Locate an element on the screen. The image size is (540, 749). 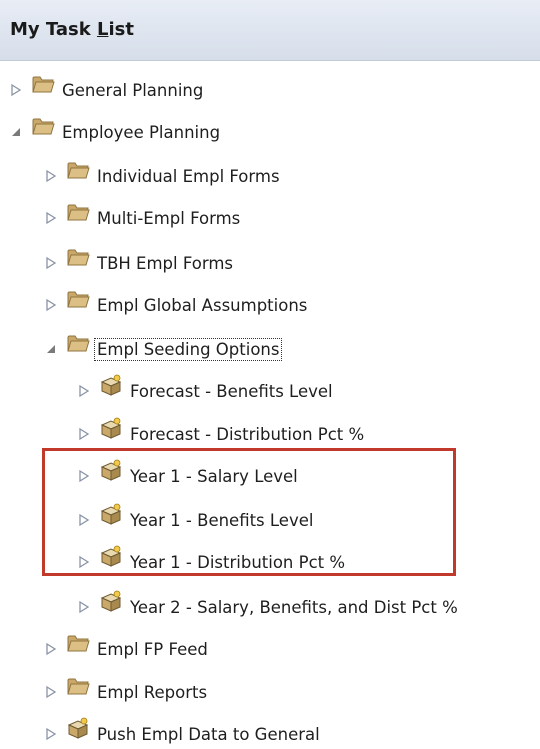
tree-item-label: Individual Empl Forms is located at coordinates (188, 176).